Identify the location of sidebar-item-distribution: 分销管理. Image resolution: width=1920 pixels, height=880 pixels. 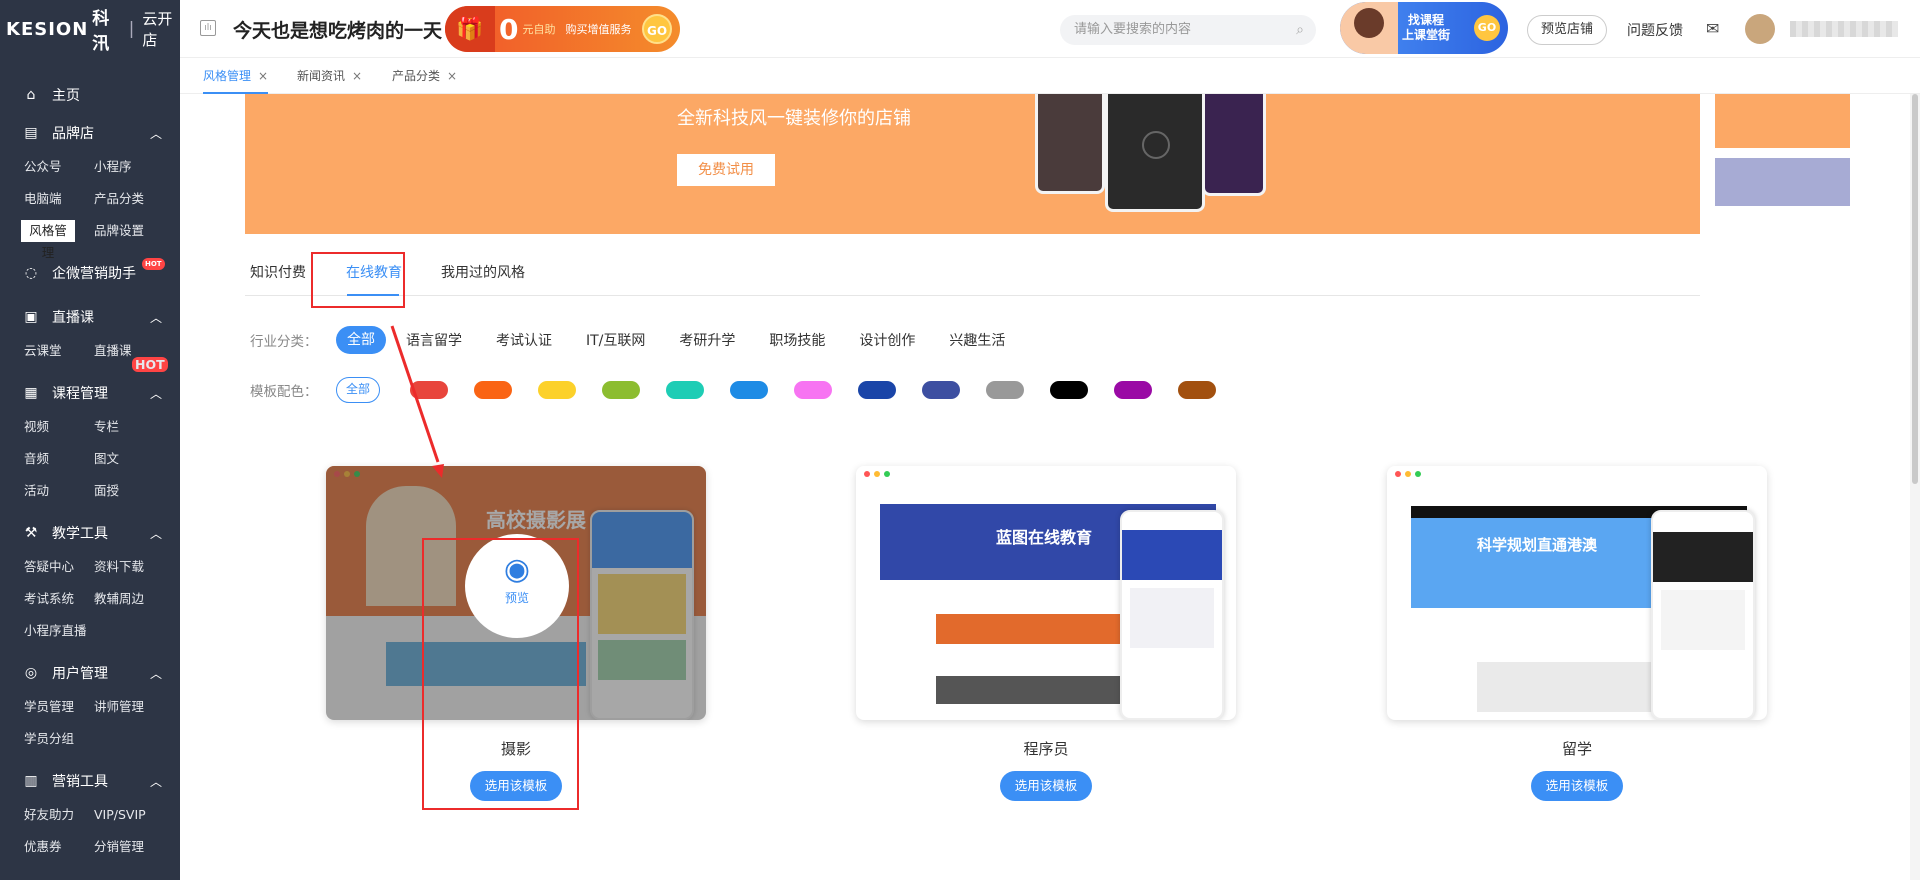
(129, 847).